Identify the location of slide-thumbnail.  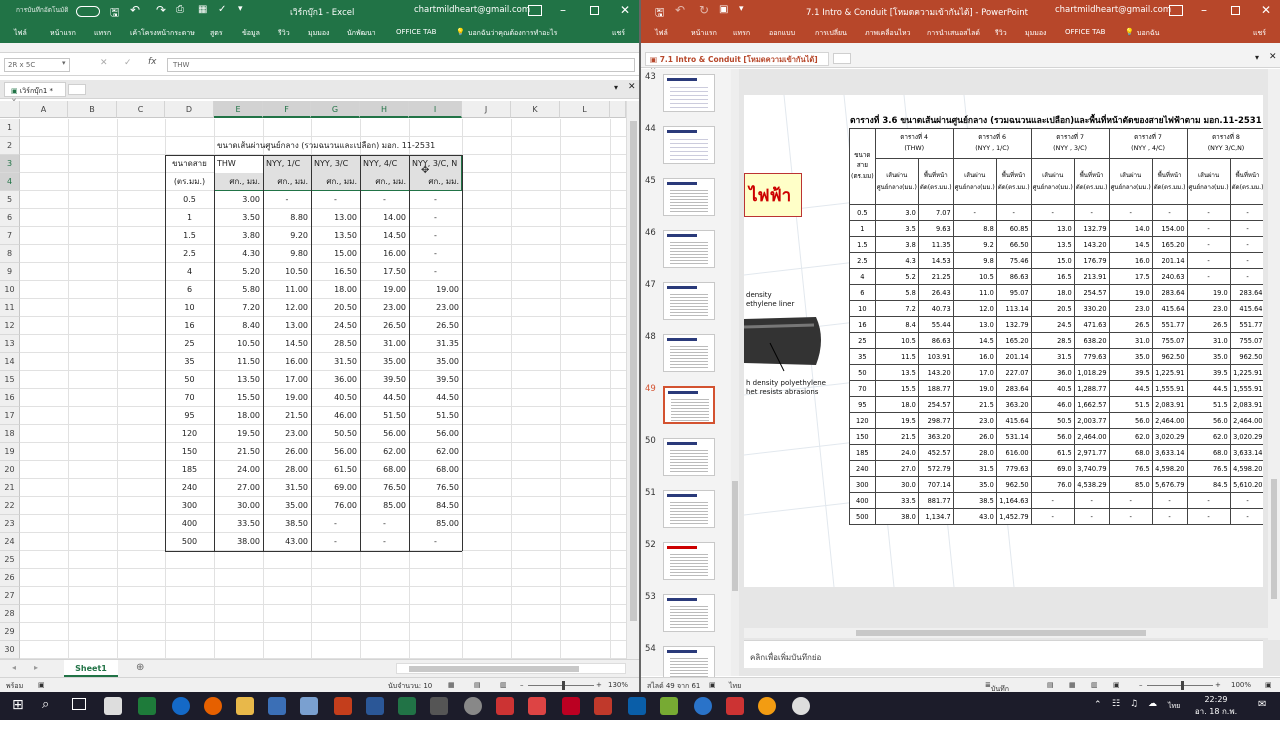
(689, 457).